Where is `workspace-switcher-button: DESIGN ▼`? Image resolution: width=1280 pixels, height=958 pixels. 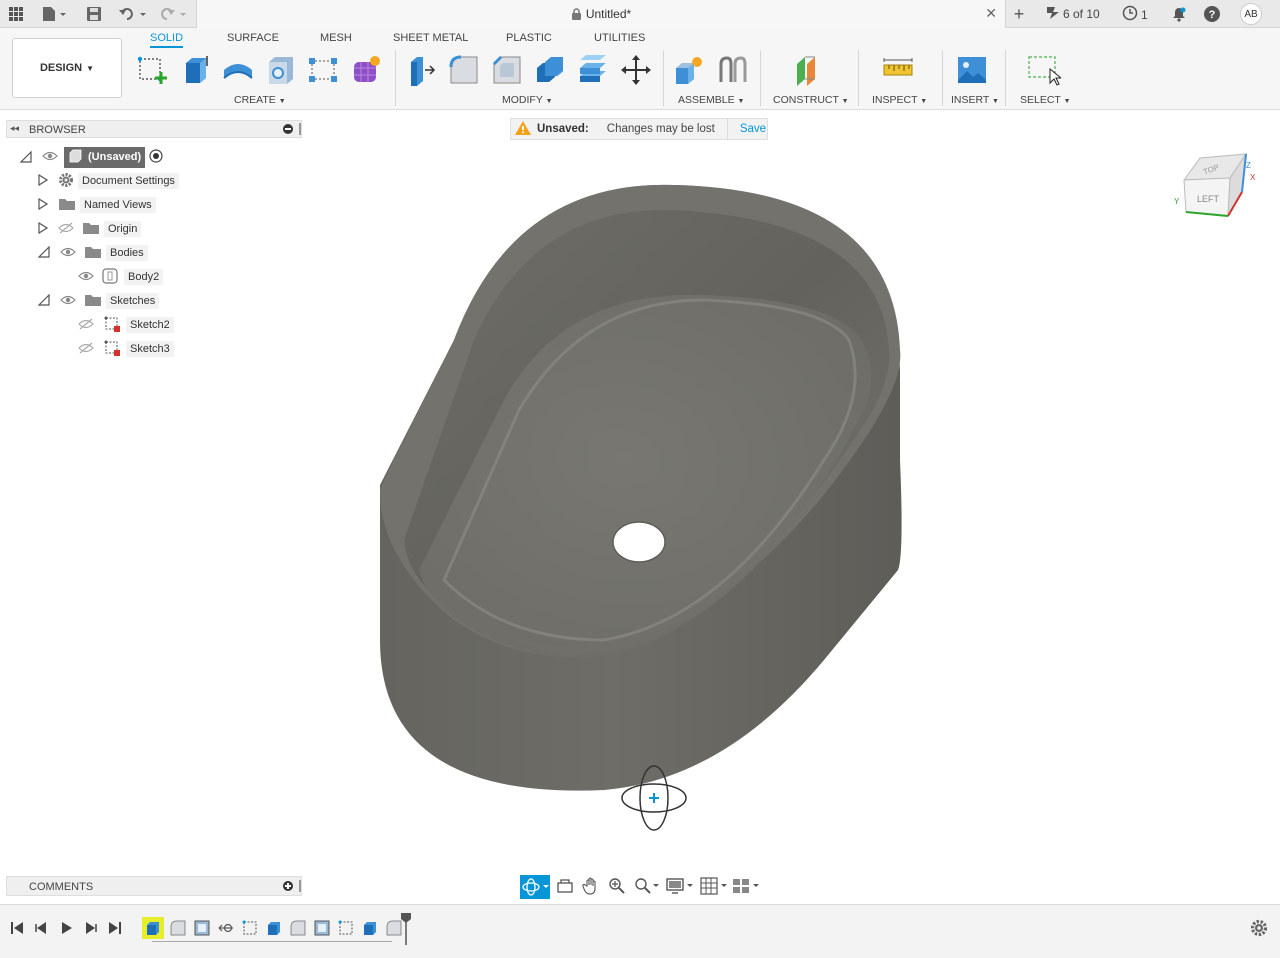
workspace-switcher-button: DESIGN ▼ is located at coordinates (67, 68).